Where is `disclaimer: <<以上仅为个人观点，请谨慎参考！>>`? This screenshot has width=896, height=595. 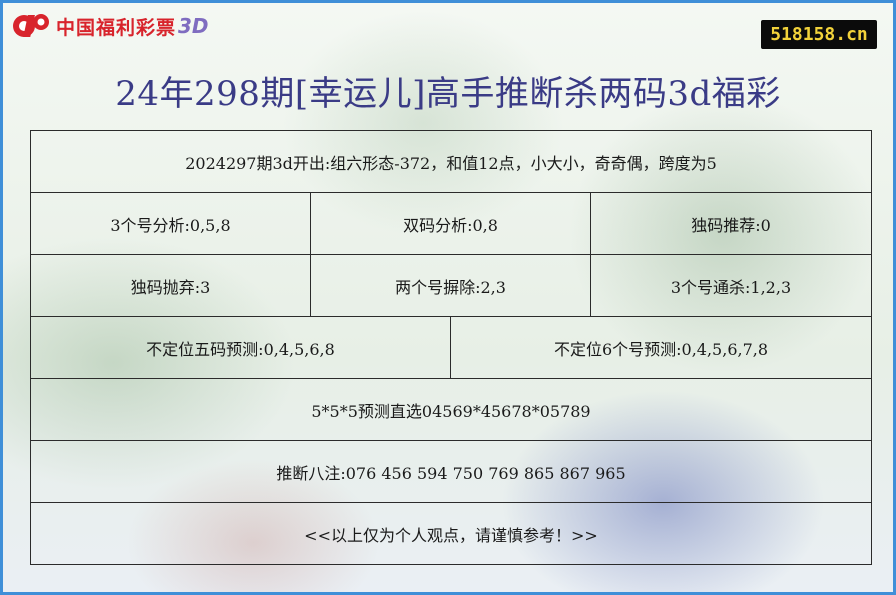 disclaimer: <<以上仅为个人观点，请谨慎参考！>> is located at coordinates (451, 533).